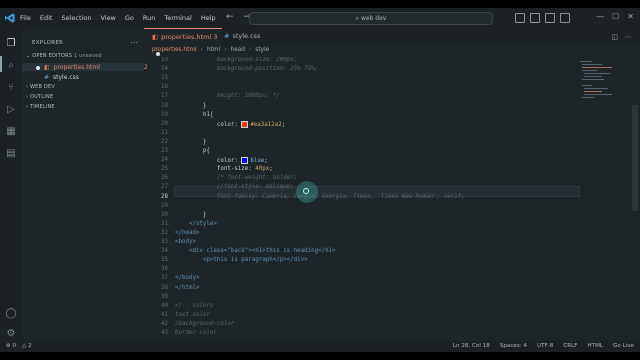 This screenshot has width=640, height=360. Describe the element at coordinates (164, 87) in the screenshot. I see `line-number: 16` at that location.